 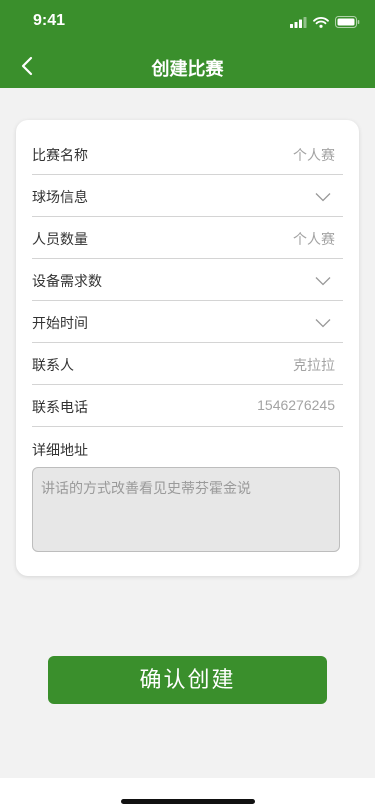 What do you see at coordinates (187, 22) in the screenshot?
I see `status-bar: 9:41` at bounding box center [187, 22].